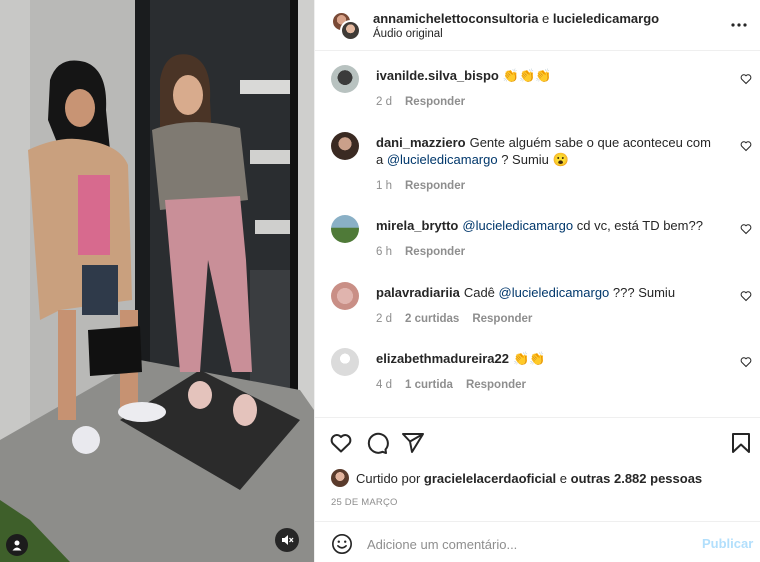 The height and width of the screenshot is (562, 760). Describe the element at coordinates (413, 443) in the screenshot. I see `send-icon` at that location.